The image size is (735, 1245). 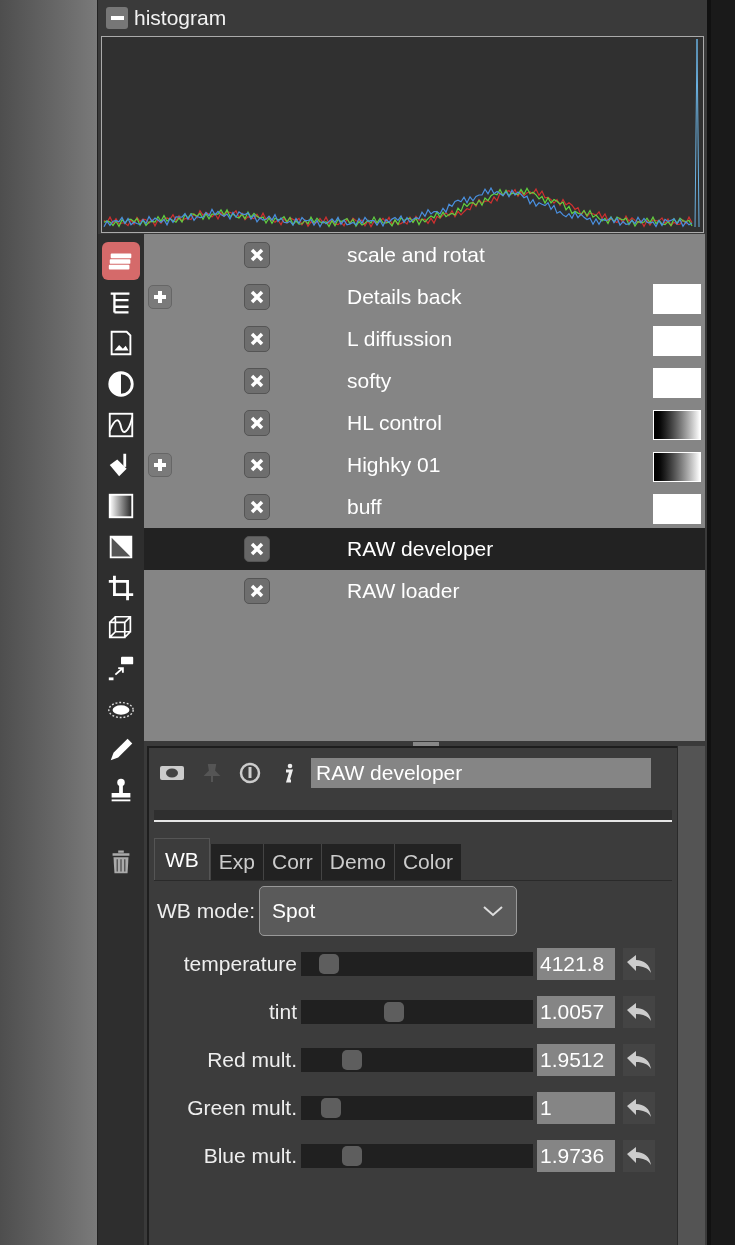 I want to click on slider-label: Red mult., so click(x=252, y=1060).